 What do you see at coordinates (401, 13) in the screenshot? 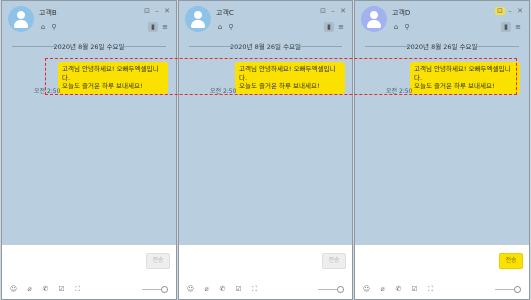
I see `contact-name: 고객D` at bounding box center [401, 13].